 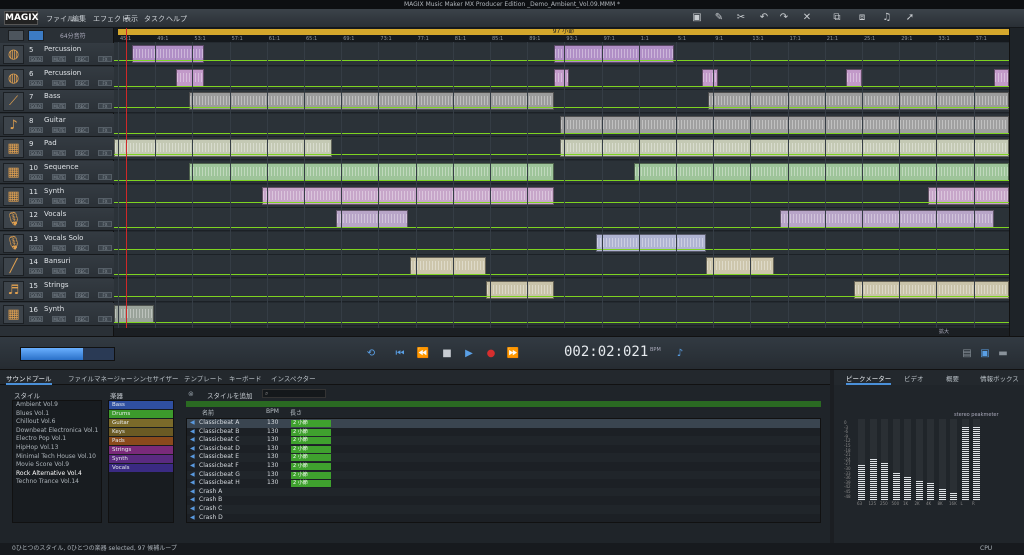 What do you see at coordinates (513, 354) in the screenshot?
I see `fast-forward-icon: ⏩` at bounding box center [513, 354].